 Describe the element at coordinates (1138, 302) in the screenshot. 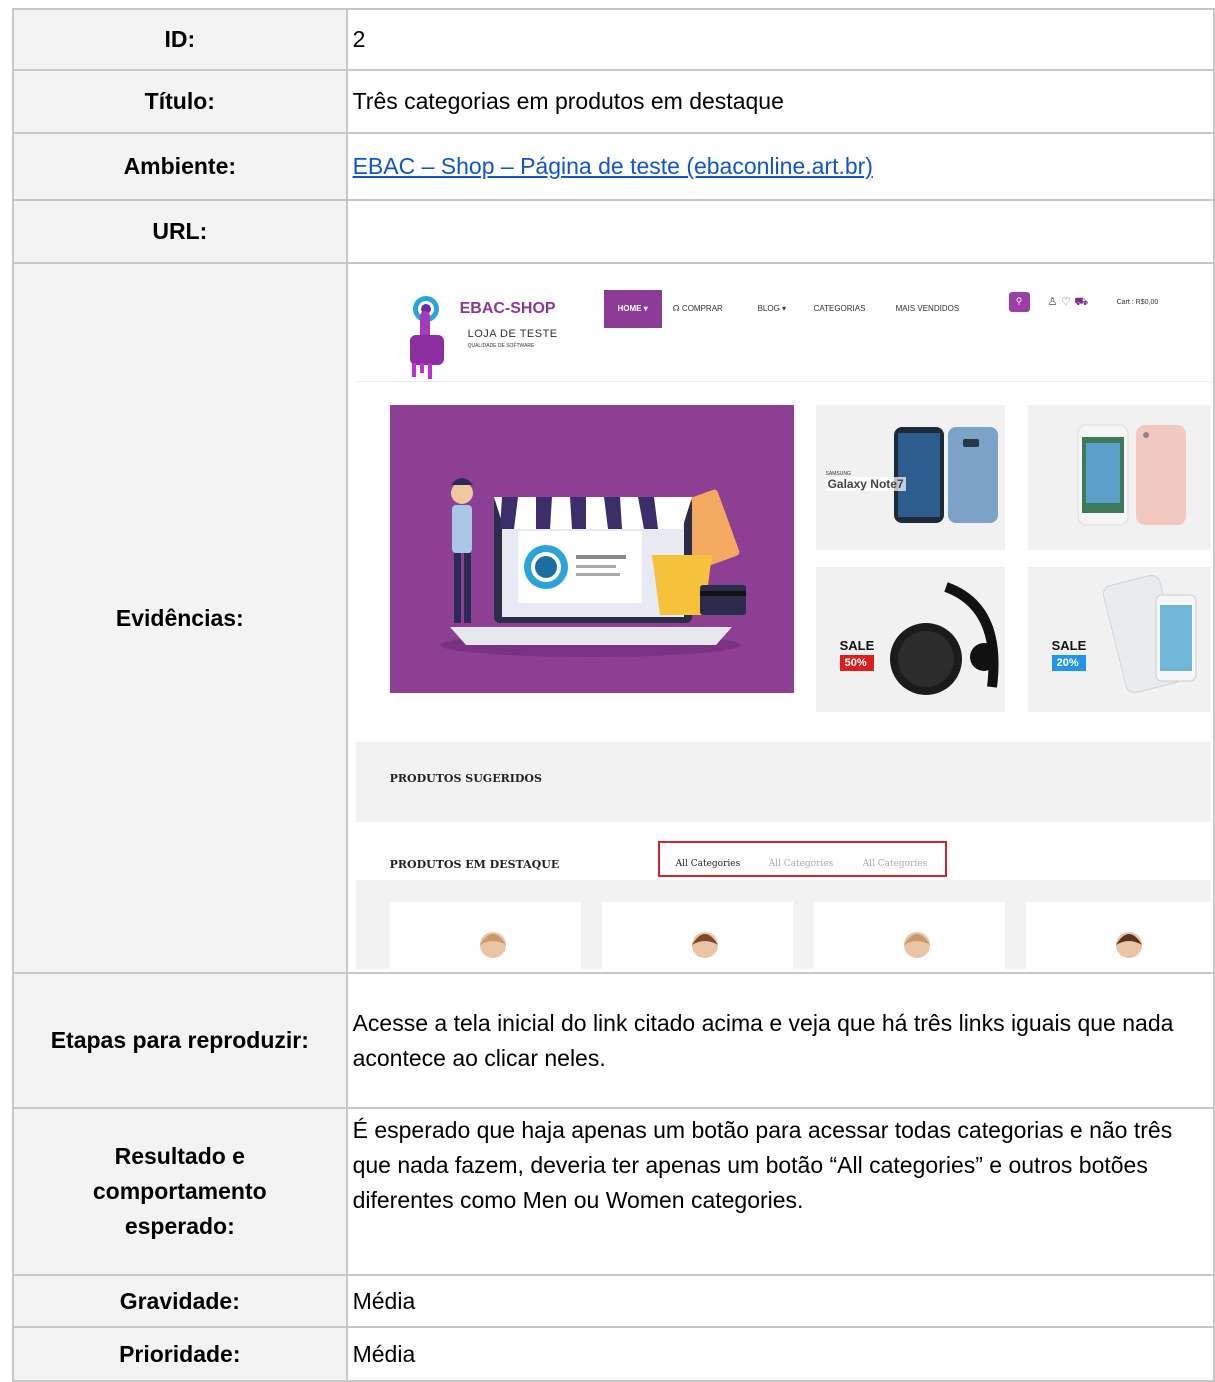

I see `cart-total: Cart : R$0,00` at that location.